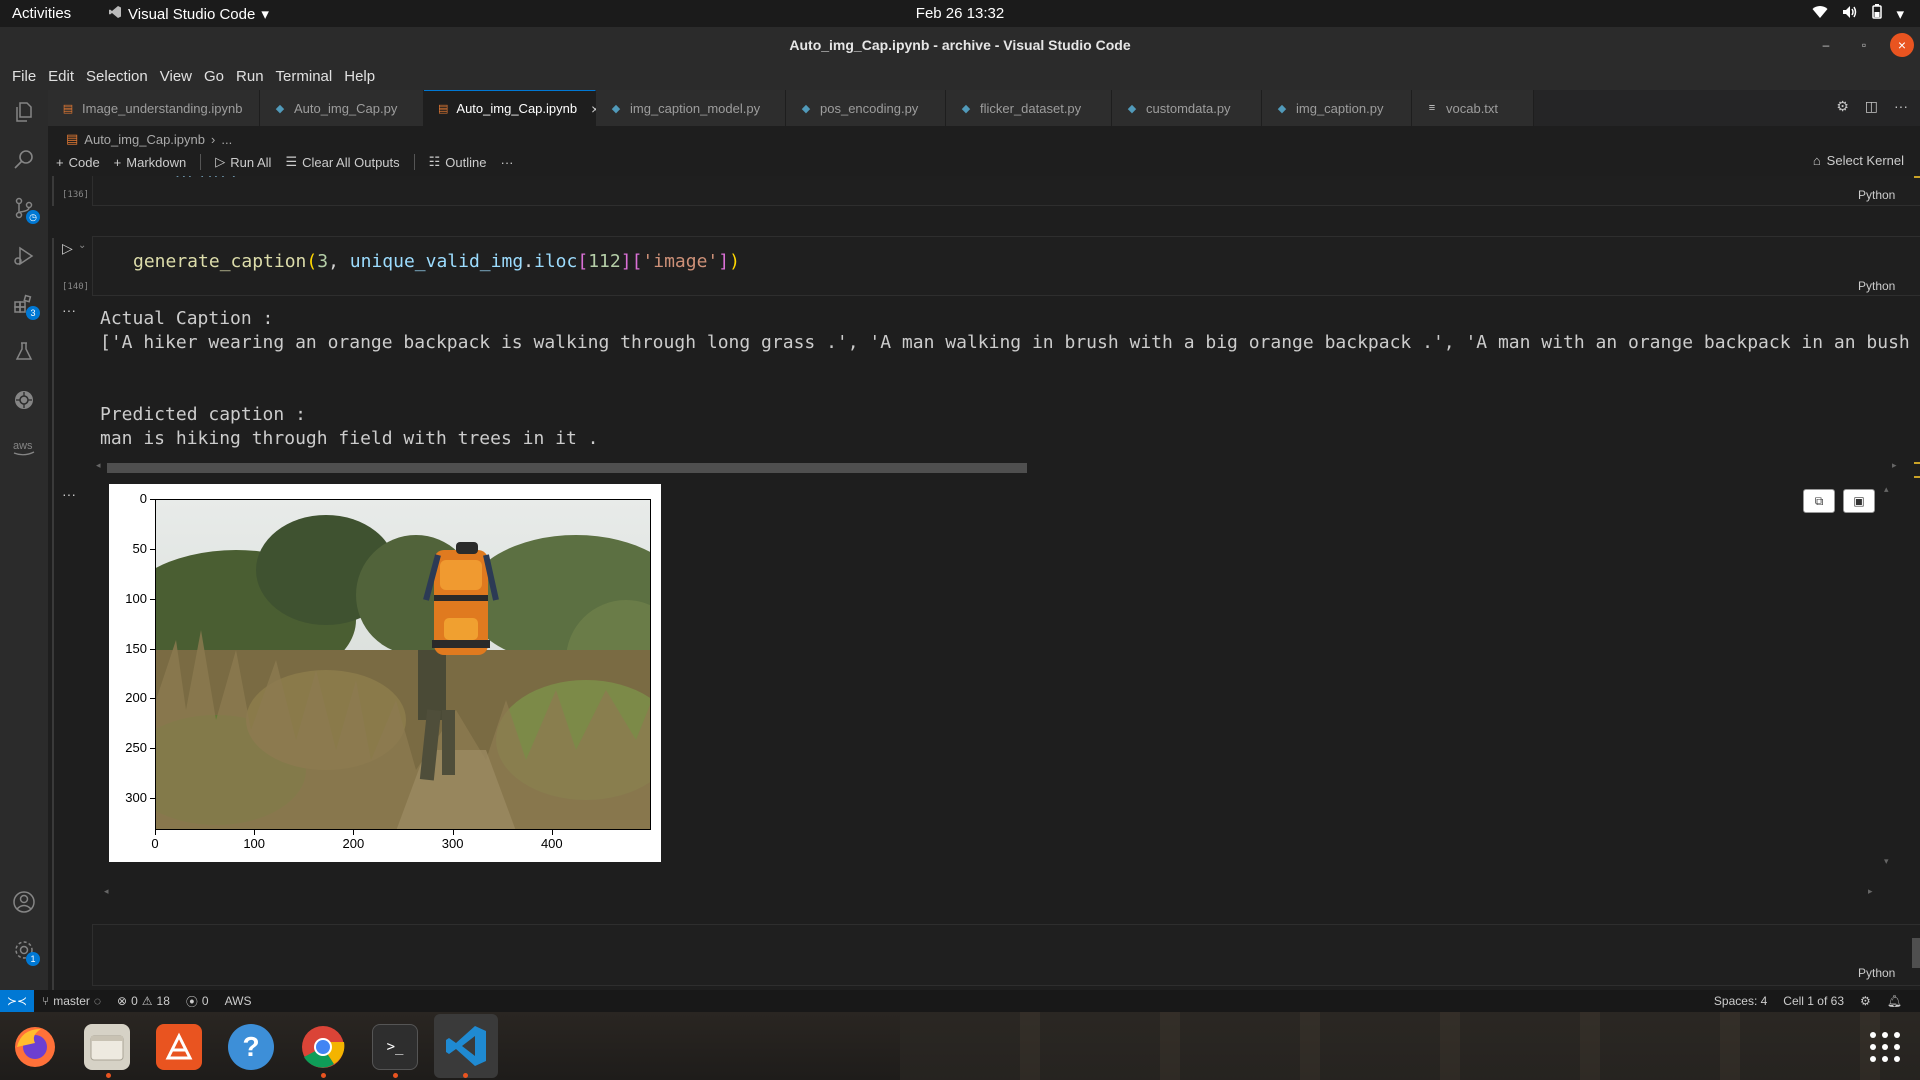 The image size is (1920, 1080). Describe the element at coordinates (1917, 477) in the screenshot. I see `minimap-marker` at that location.